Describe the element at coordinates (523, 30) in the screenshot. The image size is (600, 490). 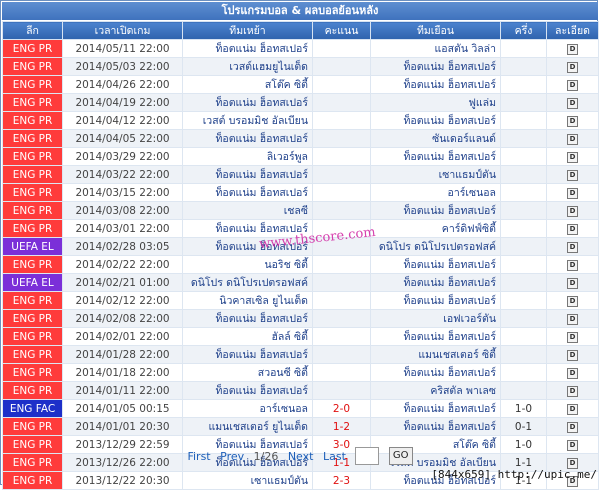
I see `col-half: ครึ่ง` at that location.